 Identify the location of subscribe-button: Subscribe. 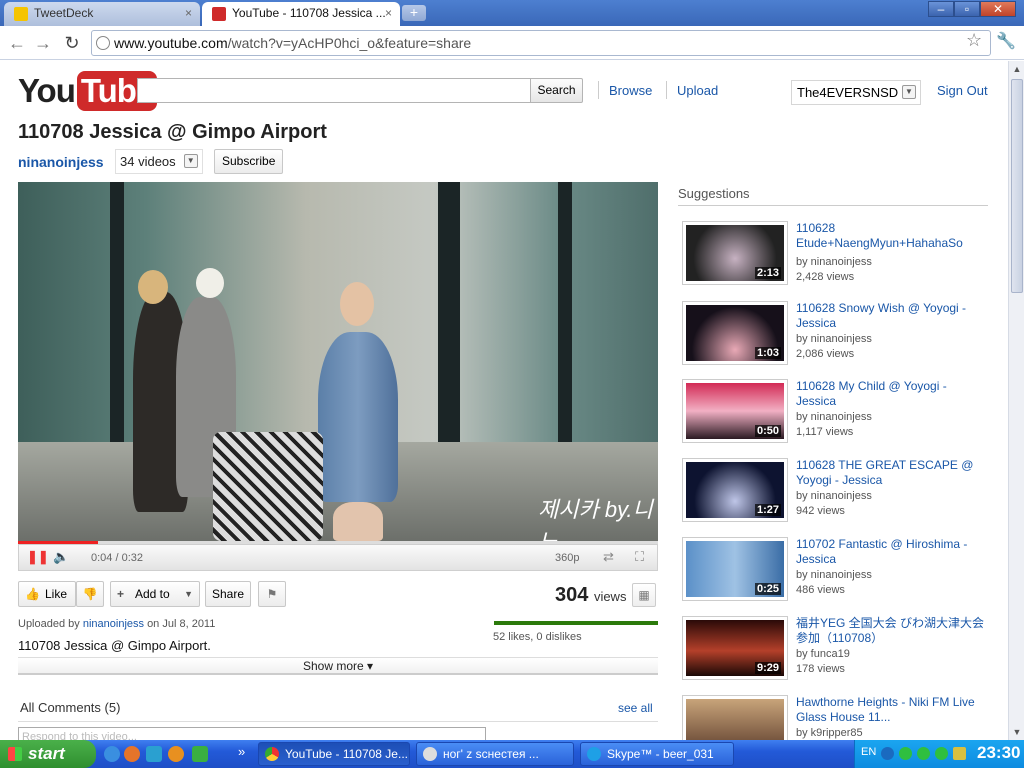
(249, 161).